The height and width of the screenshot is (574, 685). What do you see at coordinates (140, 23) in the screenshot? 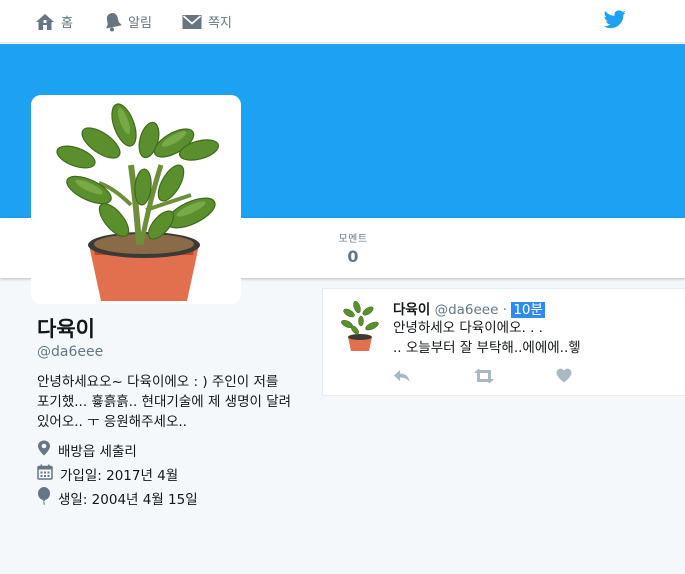
I see `nav-notifications-label: 알림` at bounding box center [140, 23].